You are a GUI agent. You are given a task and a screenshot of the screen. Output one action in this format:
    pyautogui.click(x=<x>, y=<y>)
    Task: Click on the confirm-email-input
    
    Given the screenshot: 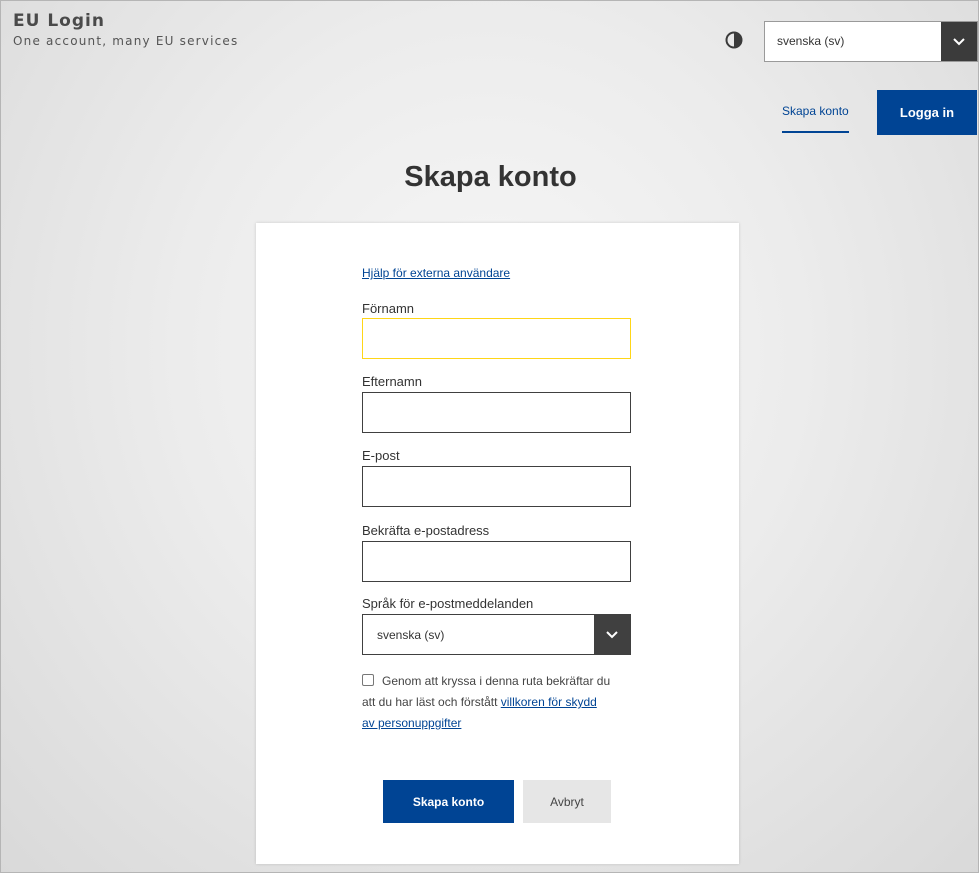 What is the action you would take?
    pyautogui.click(x=496, y=561)
    